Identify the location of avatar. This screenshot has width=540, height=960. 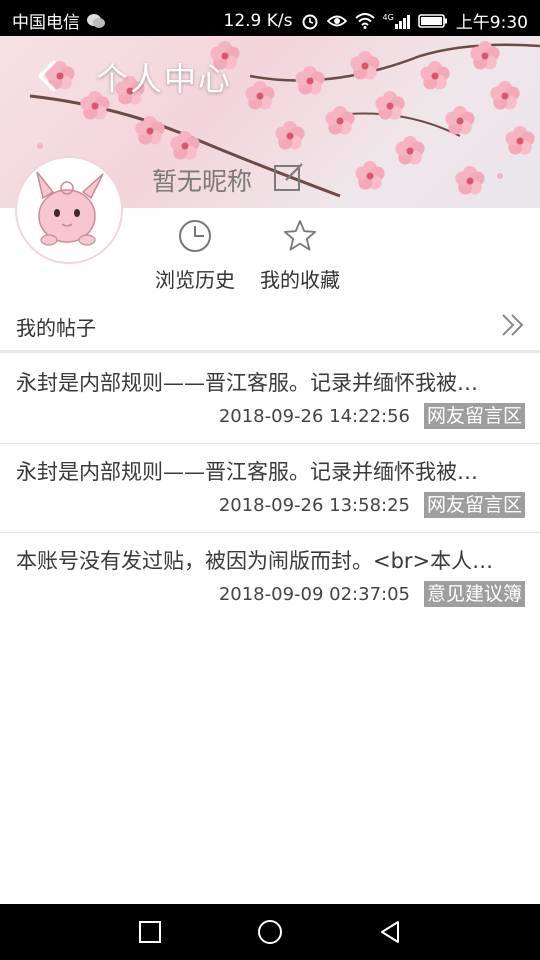
(69, 210).